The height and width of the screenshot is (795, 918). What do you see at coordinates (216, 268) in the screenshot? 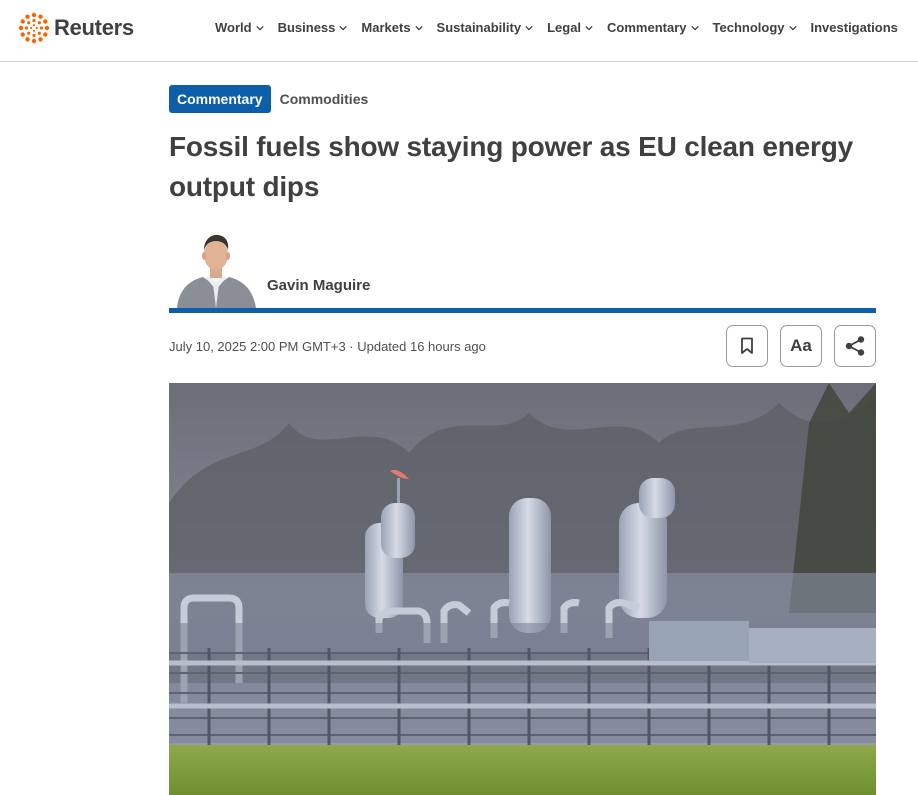
I see `author-avatar` at bounding box center [216, 268].